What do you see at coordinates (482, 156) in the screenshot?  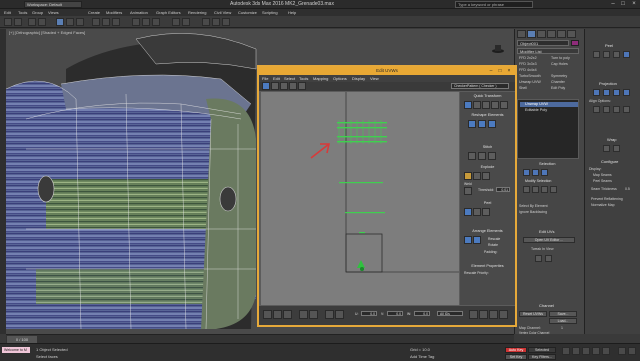 I see `stitch-average-icon` at bounding box center [482, 156].